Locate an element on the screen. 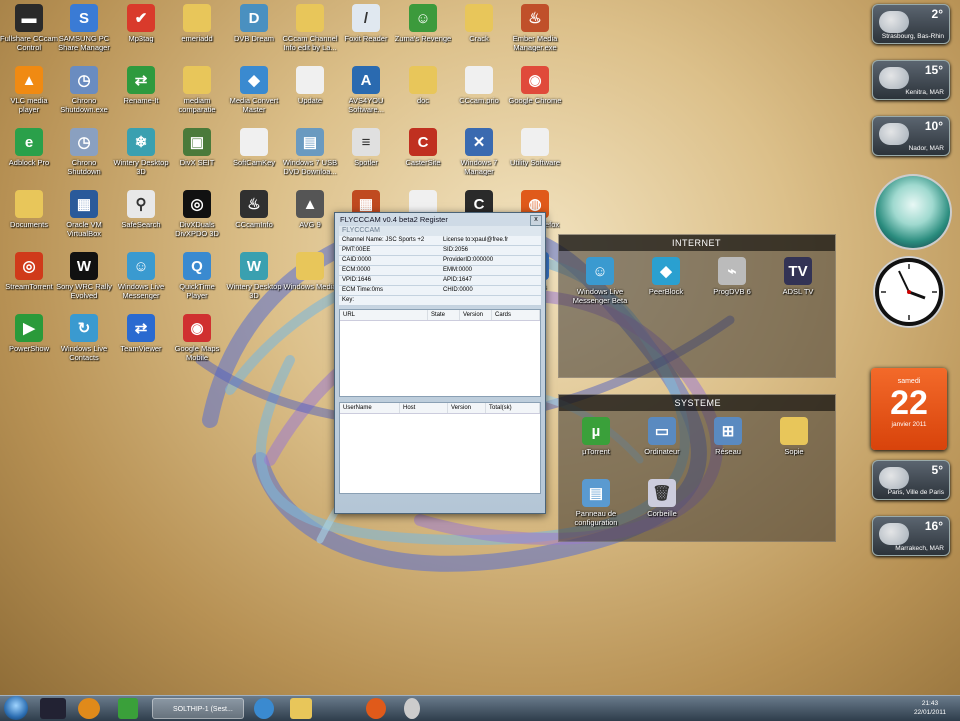  icon-label: Réseau is located at coordinates (728, 451).